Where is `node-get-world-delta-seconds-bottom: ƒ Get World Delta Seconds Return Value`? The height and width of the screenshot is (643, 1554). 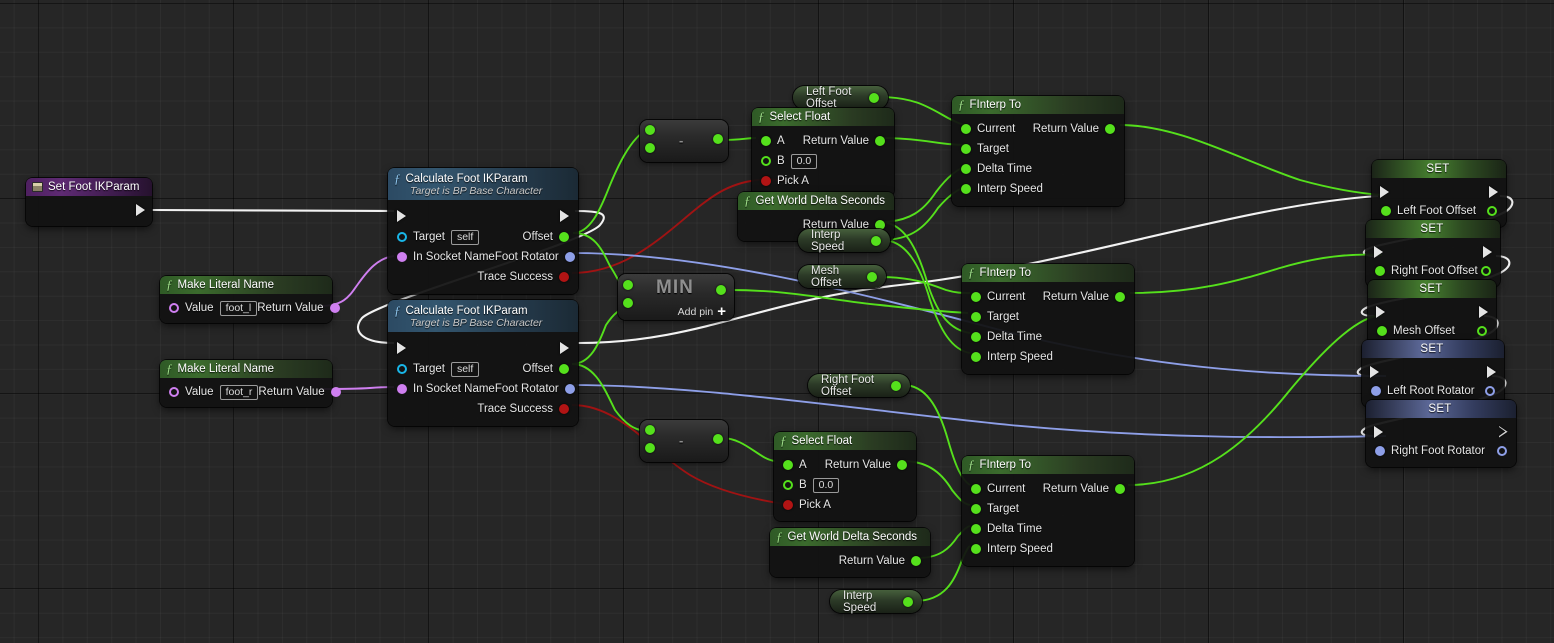
node-get-world-delta-seconds-bottom: ƒ Get World Delta Seconds Return Value is located at coordinates (850, 552).